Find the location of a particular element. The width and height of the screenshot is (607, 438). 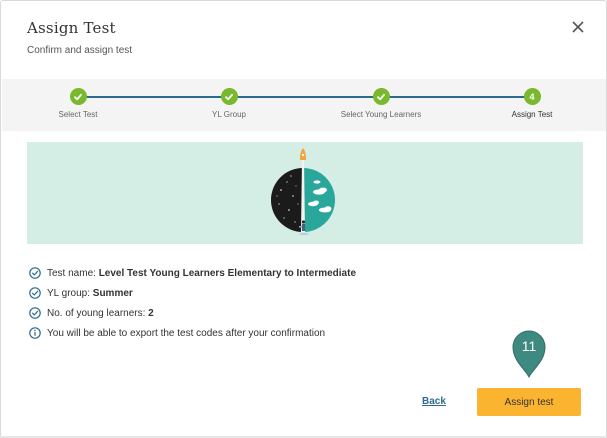

step-select-young-learners: Select Young Learners is located at coordinates (381, 103).